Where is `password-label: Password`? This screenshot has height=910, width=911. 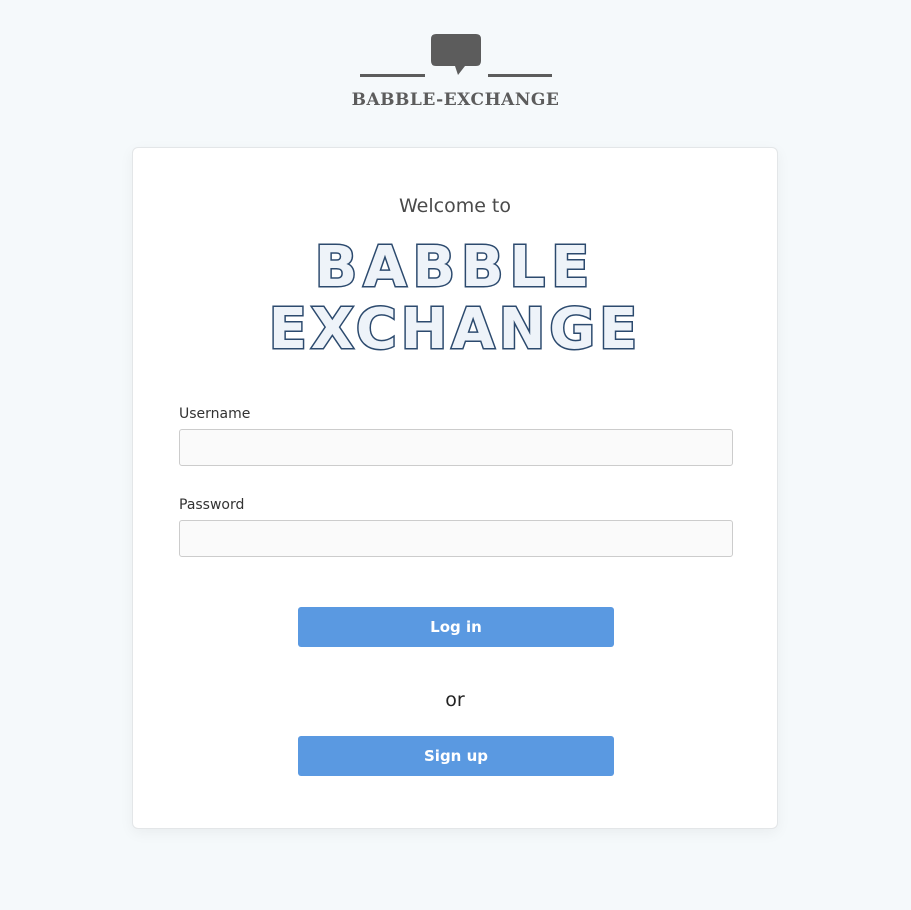 password-label: Password is located at coordinates (212, 505).